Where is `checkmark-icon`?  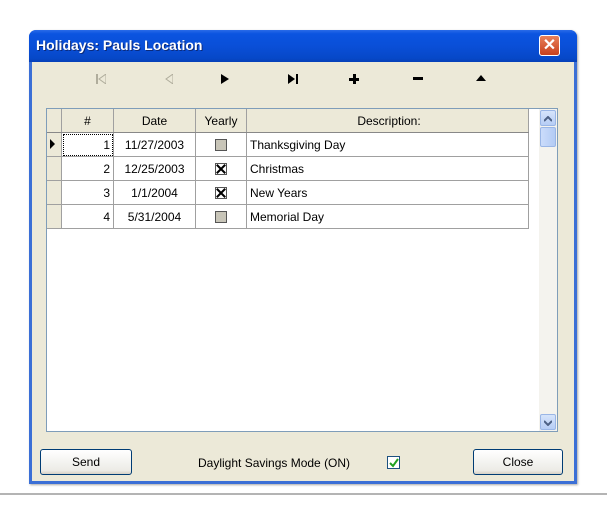
checkmark-icon is located at coordinates (394, 463).